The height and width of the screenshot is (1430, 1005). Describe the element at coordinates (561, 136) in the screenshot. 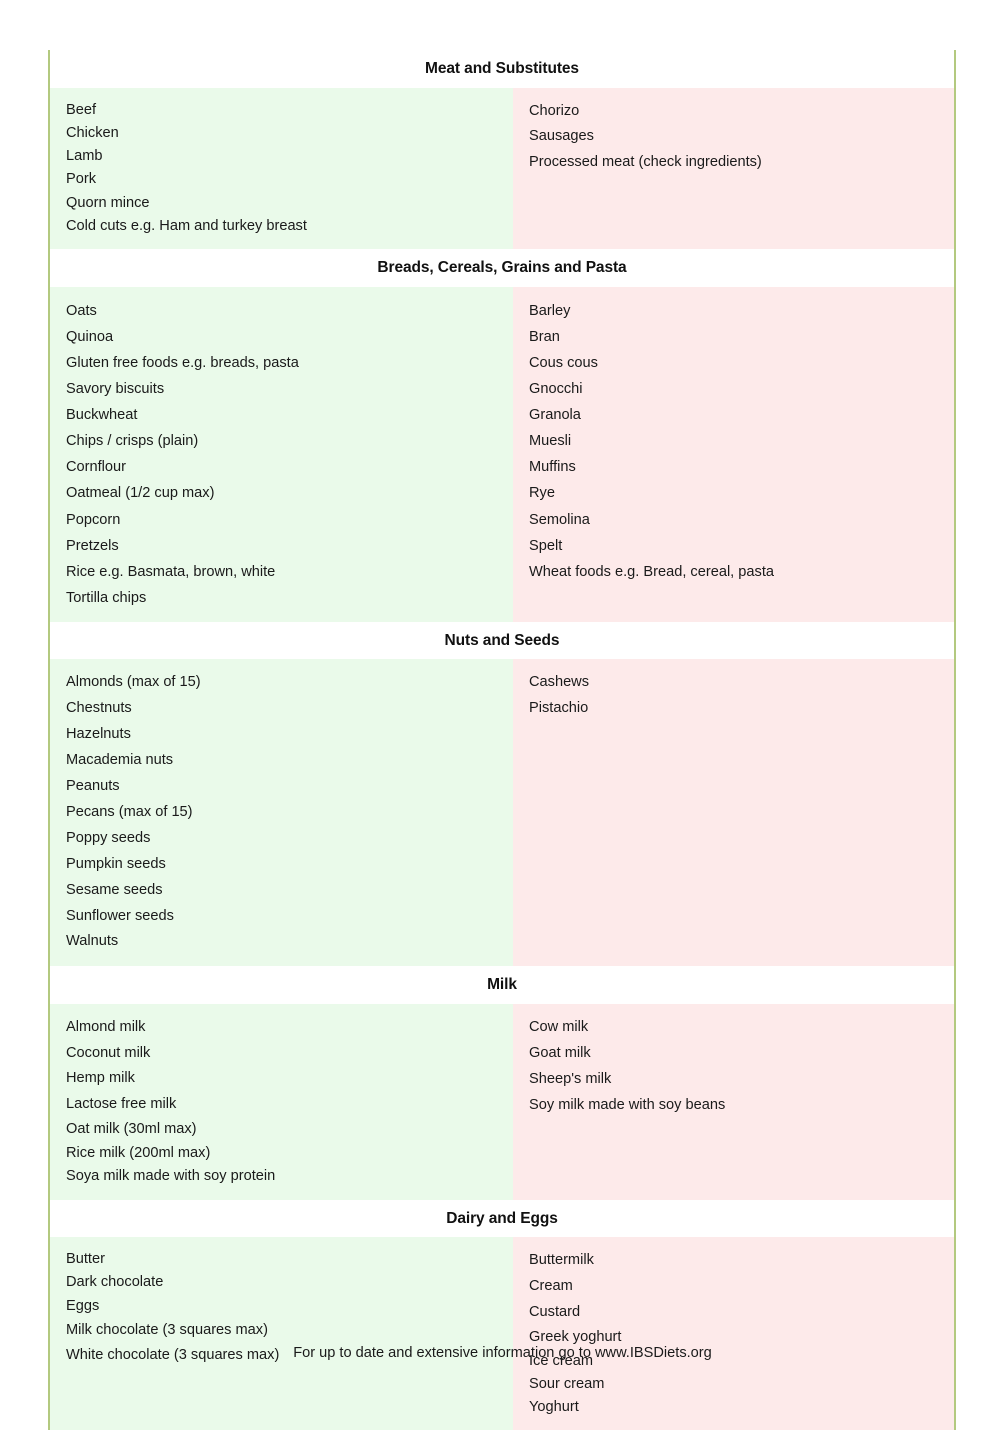

I see `list-item: Sausages` at that location.